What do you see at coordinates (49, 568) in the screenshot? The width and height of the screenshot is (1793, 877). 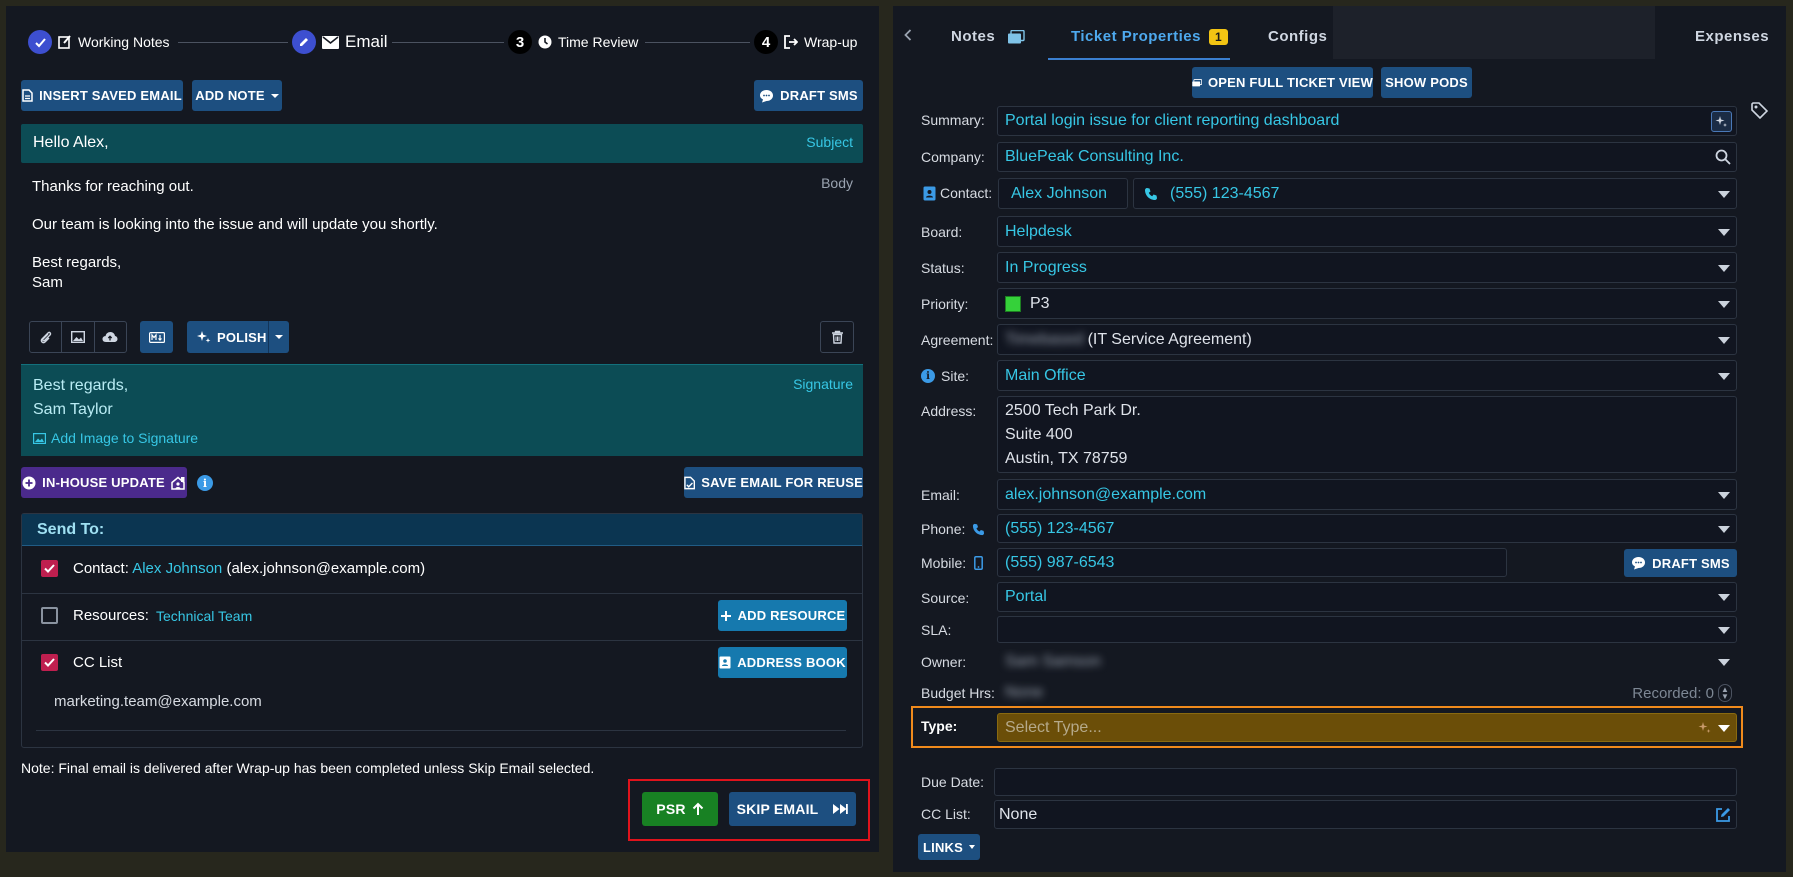 I see `contact-checkbox` at bounding box center [49, 568].